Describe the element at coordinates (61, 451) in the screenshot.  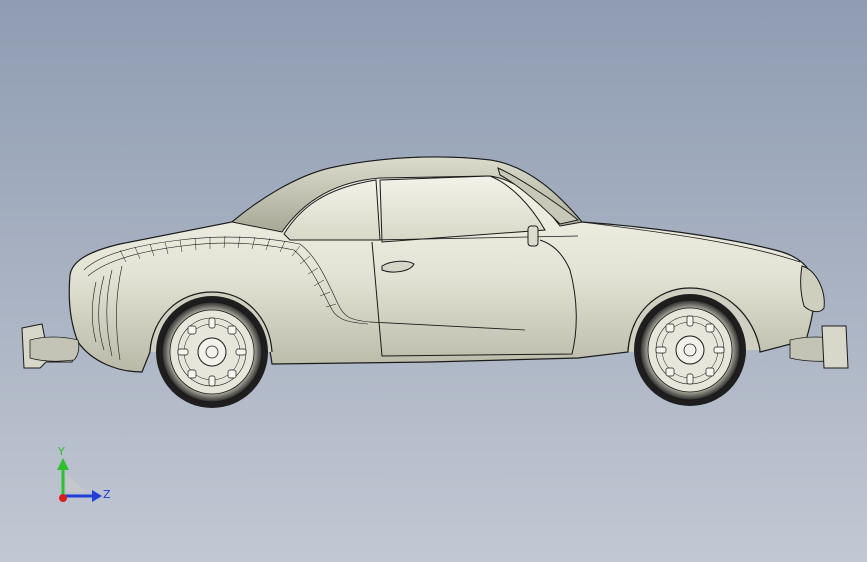
I see `triad-y-label: Y` at that location.